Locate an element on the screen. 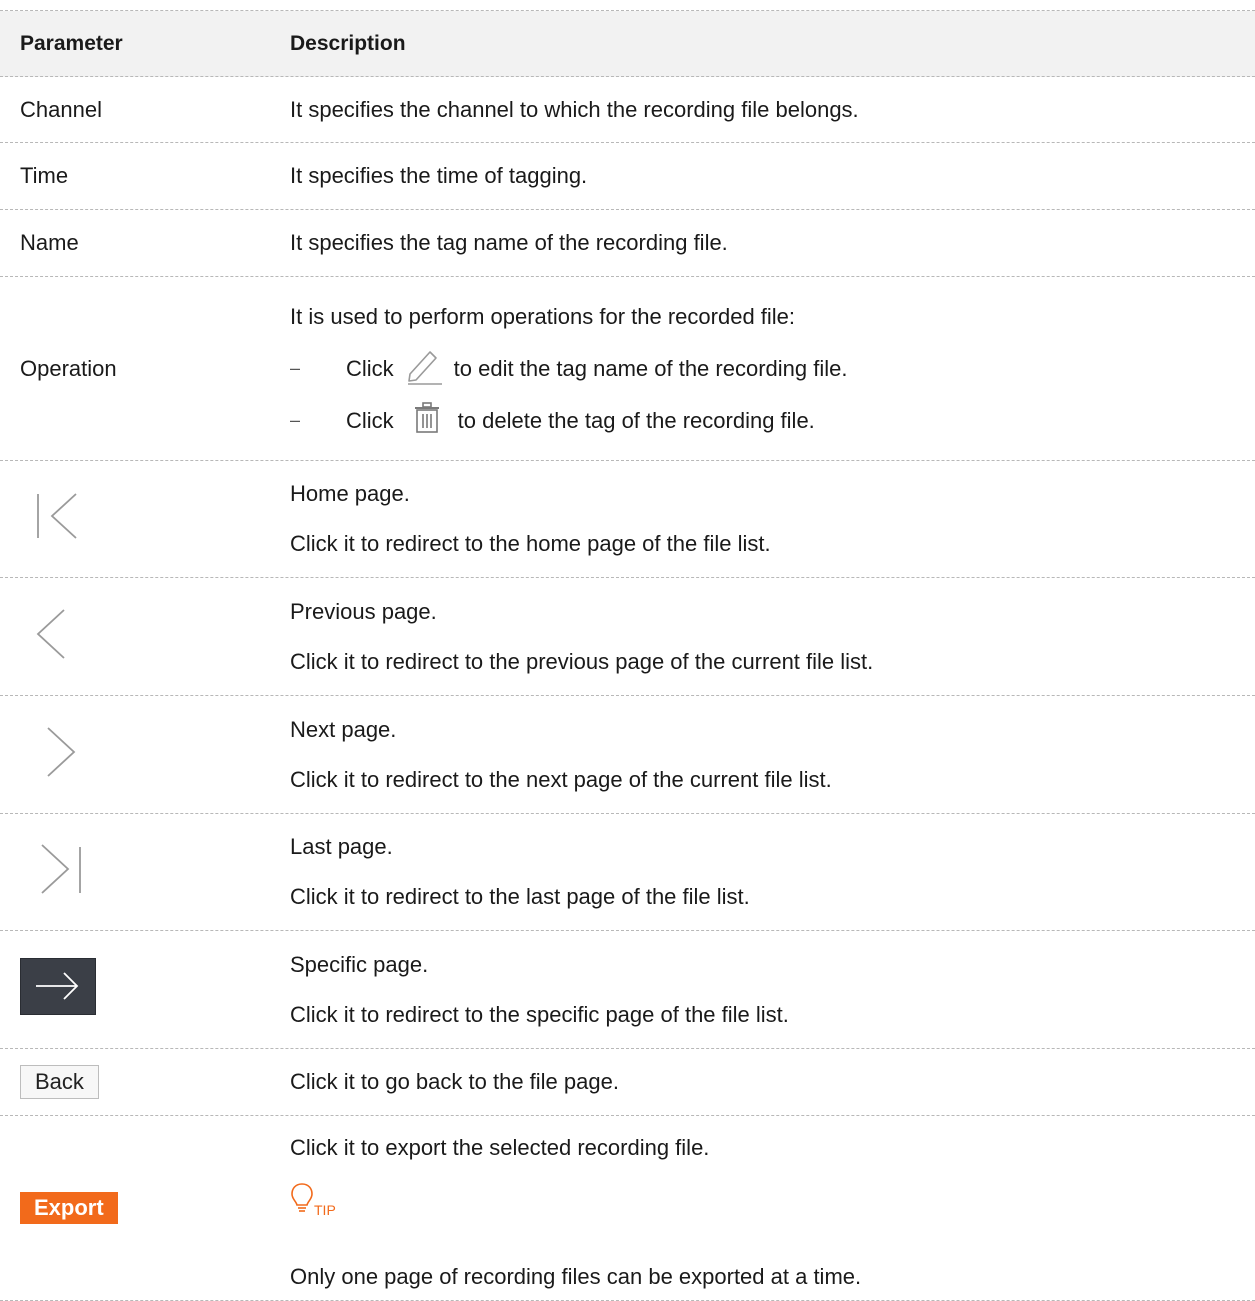 The height and width of the screenshot is (1301, 1255). desc-time: It specifies the time of tagging. is located at coordinates (439, 175).